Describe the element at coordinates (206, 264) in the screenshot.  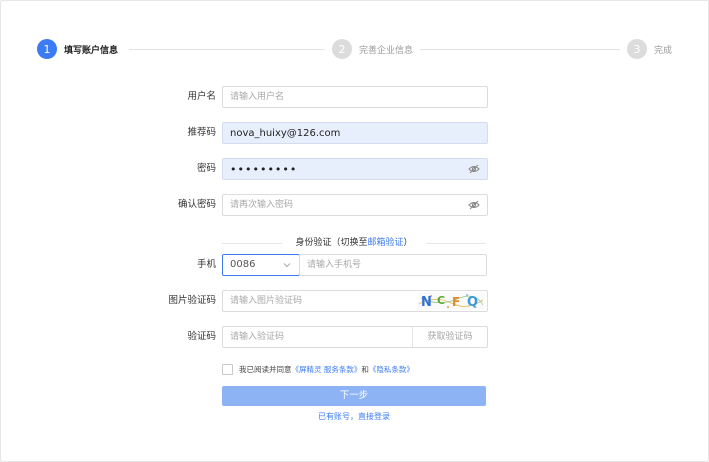
I see `phone-label: 手机` at that location.